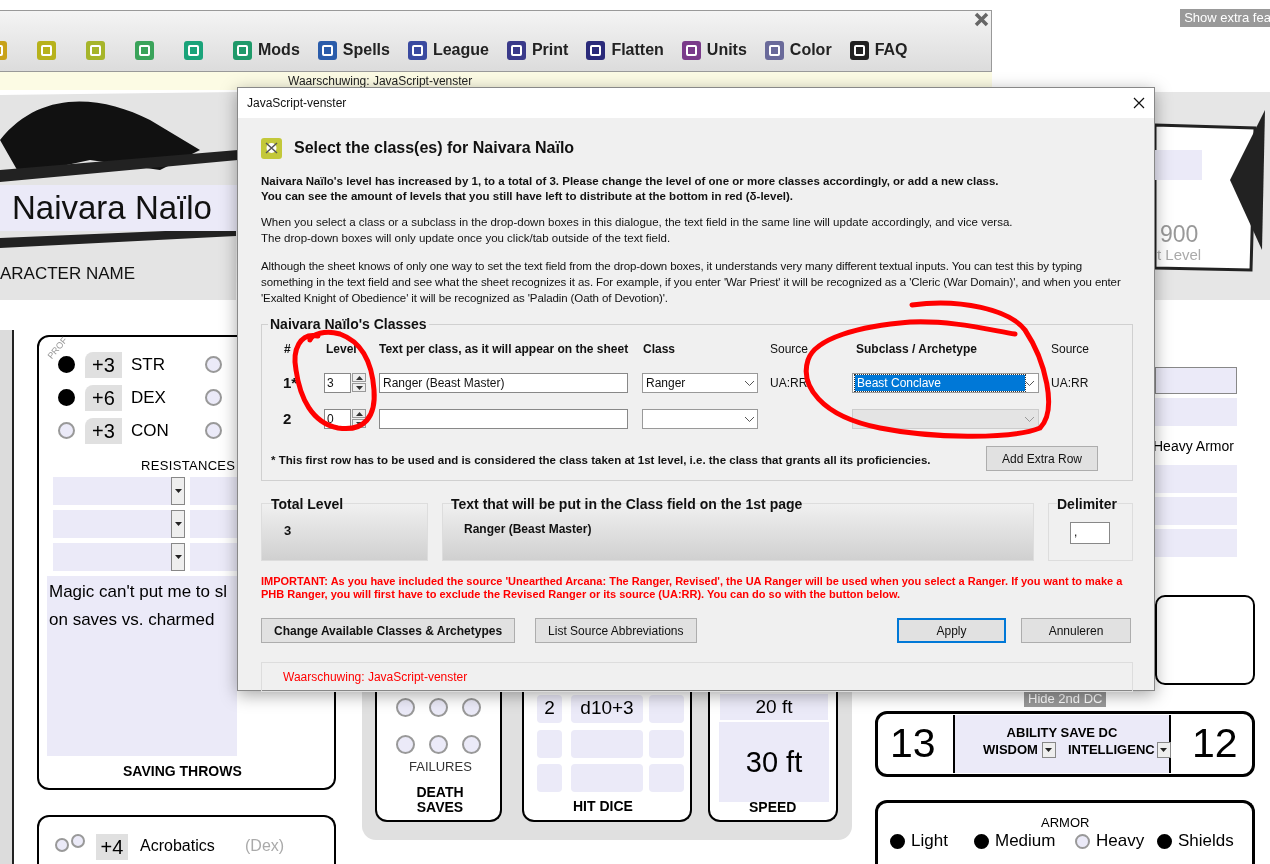 This screenshot has height=864, width=1270. I want to click on class-field-value: Ranger (Beast Master), so click(528, 529).